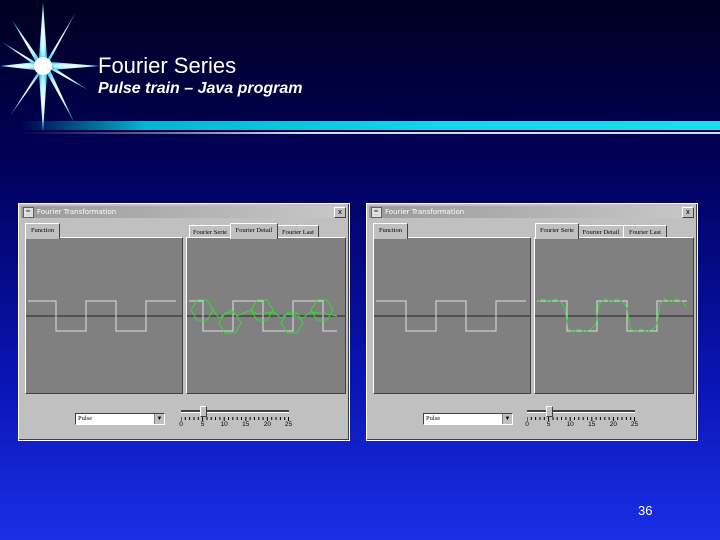 The height and width of the screenshot is (540, 720). What do you see at coordinates (557, 231) in the screenshot?
I see `tab-fourier-serie: Fourier Serie` at bounding box center [557, 231].